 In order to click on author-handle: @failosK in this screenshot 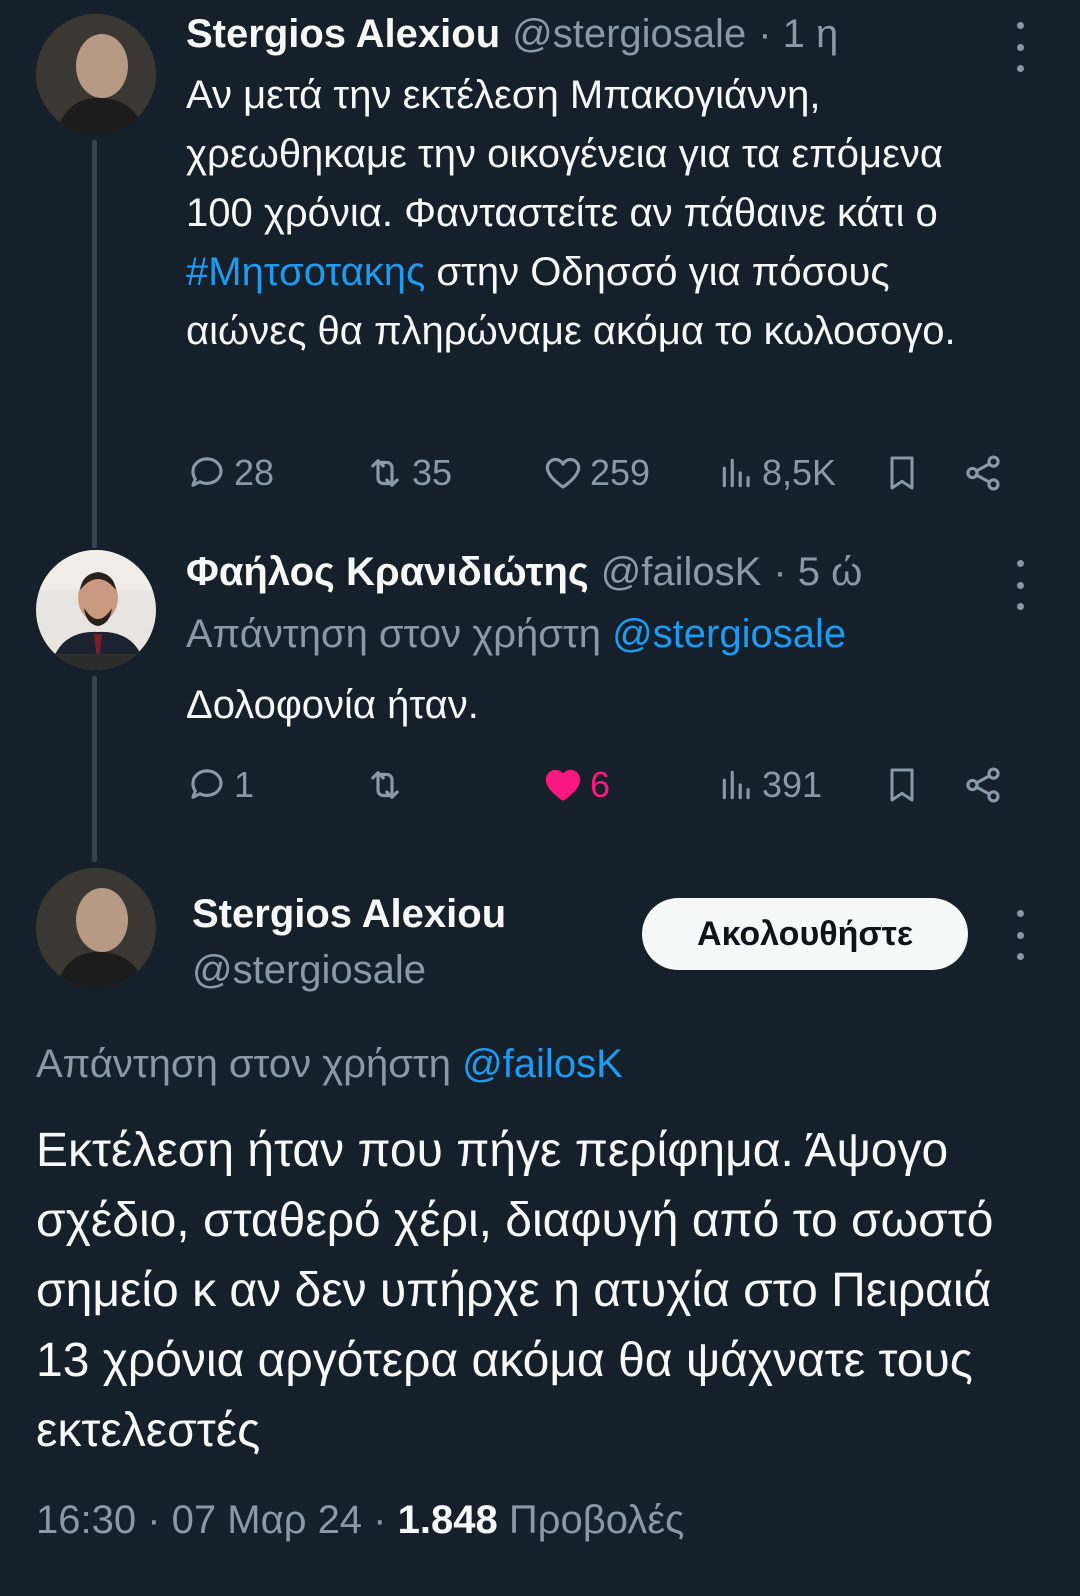, I will do `click(681, 572)`.